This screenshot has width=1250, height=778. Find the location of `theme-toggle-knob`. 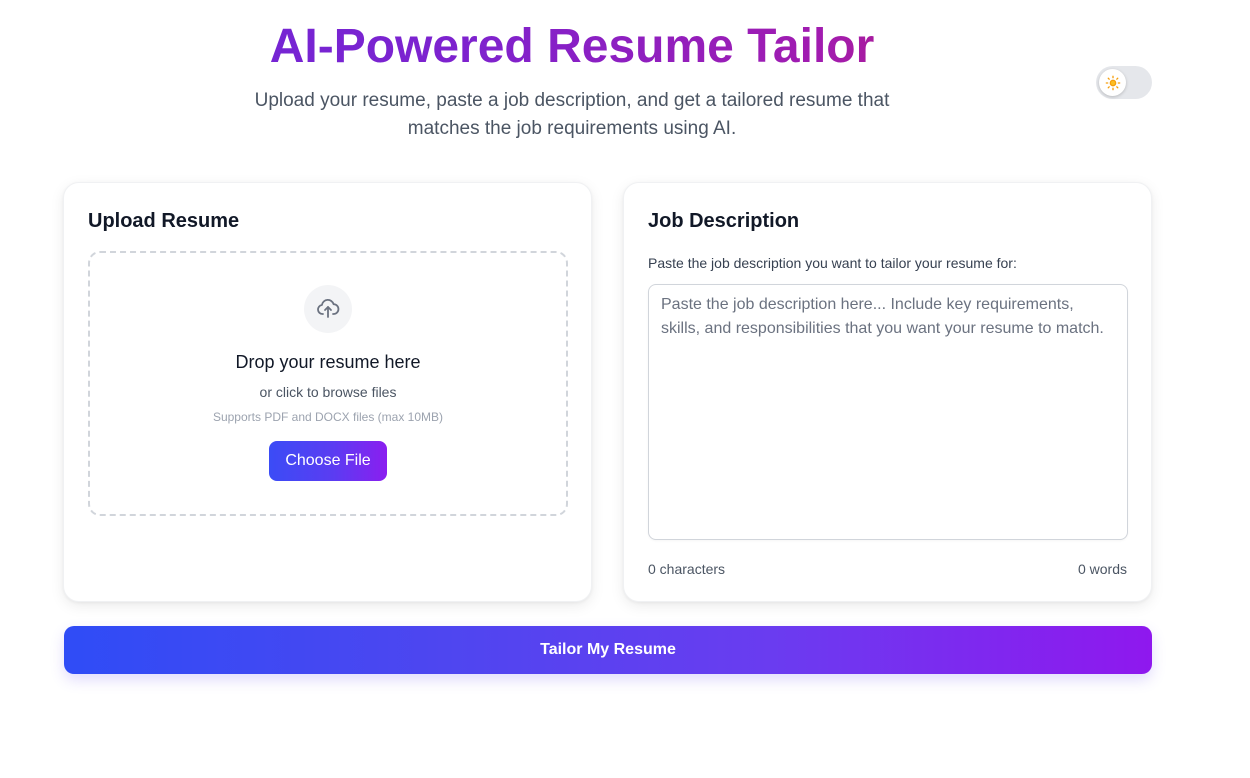

theme-toggle-knob is located at coordinates (1112, 82).